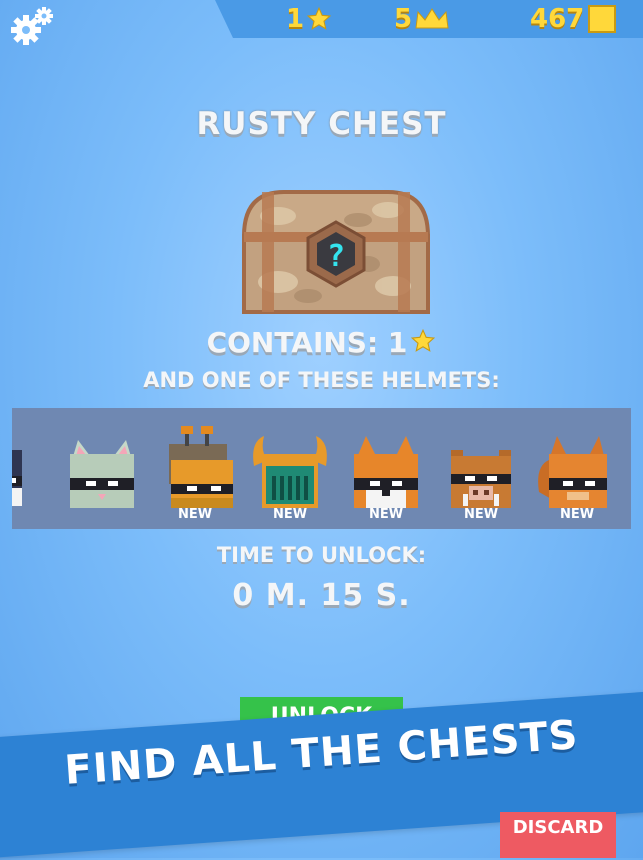 This screenshot has width=643, height=860. I want to click on stars-value: 1, so click(295, 19).